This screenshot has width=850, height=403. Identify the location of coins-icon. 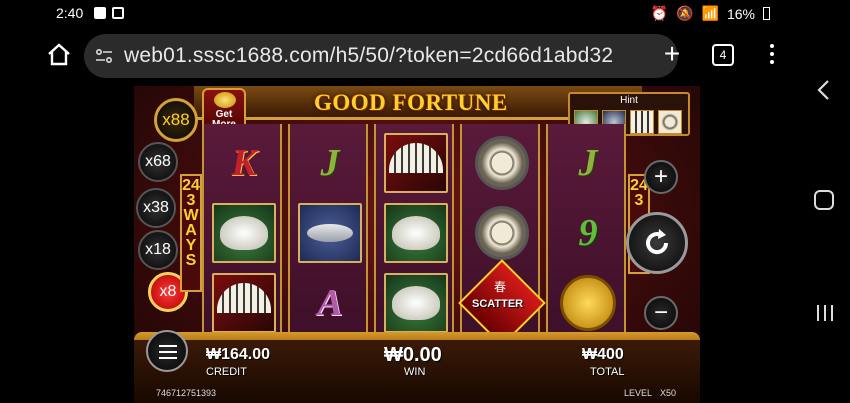
(225, 100).